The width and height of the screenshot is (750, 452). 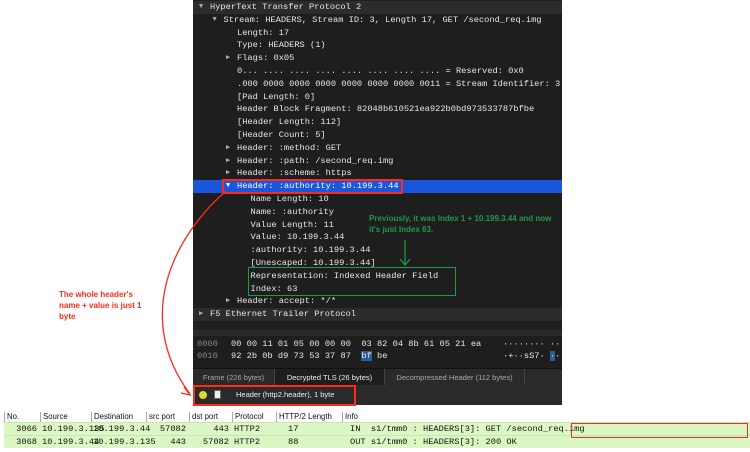 What do you see at coordinates (203, 395) in the screenshot?
I see `expert-info-icon` at bounding box center [203, 395].